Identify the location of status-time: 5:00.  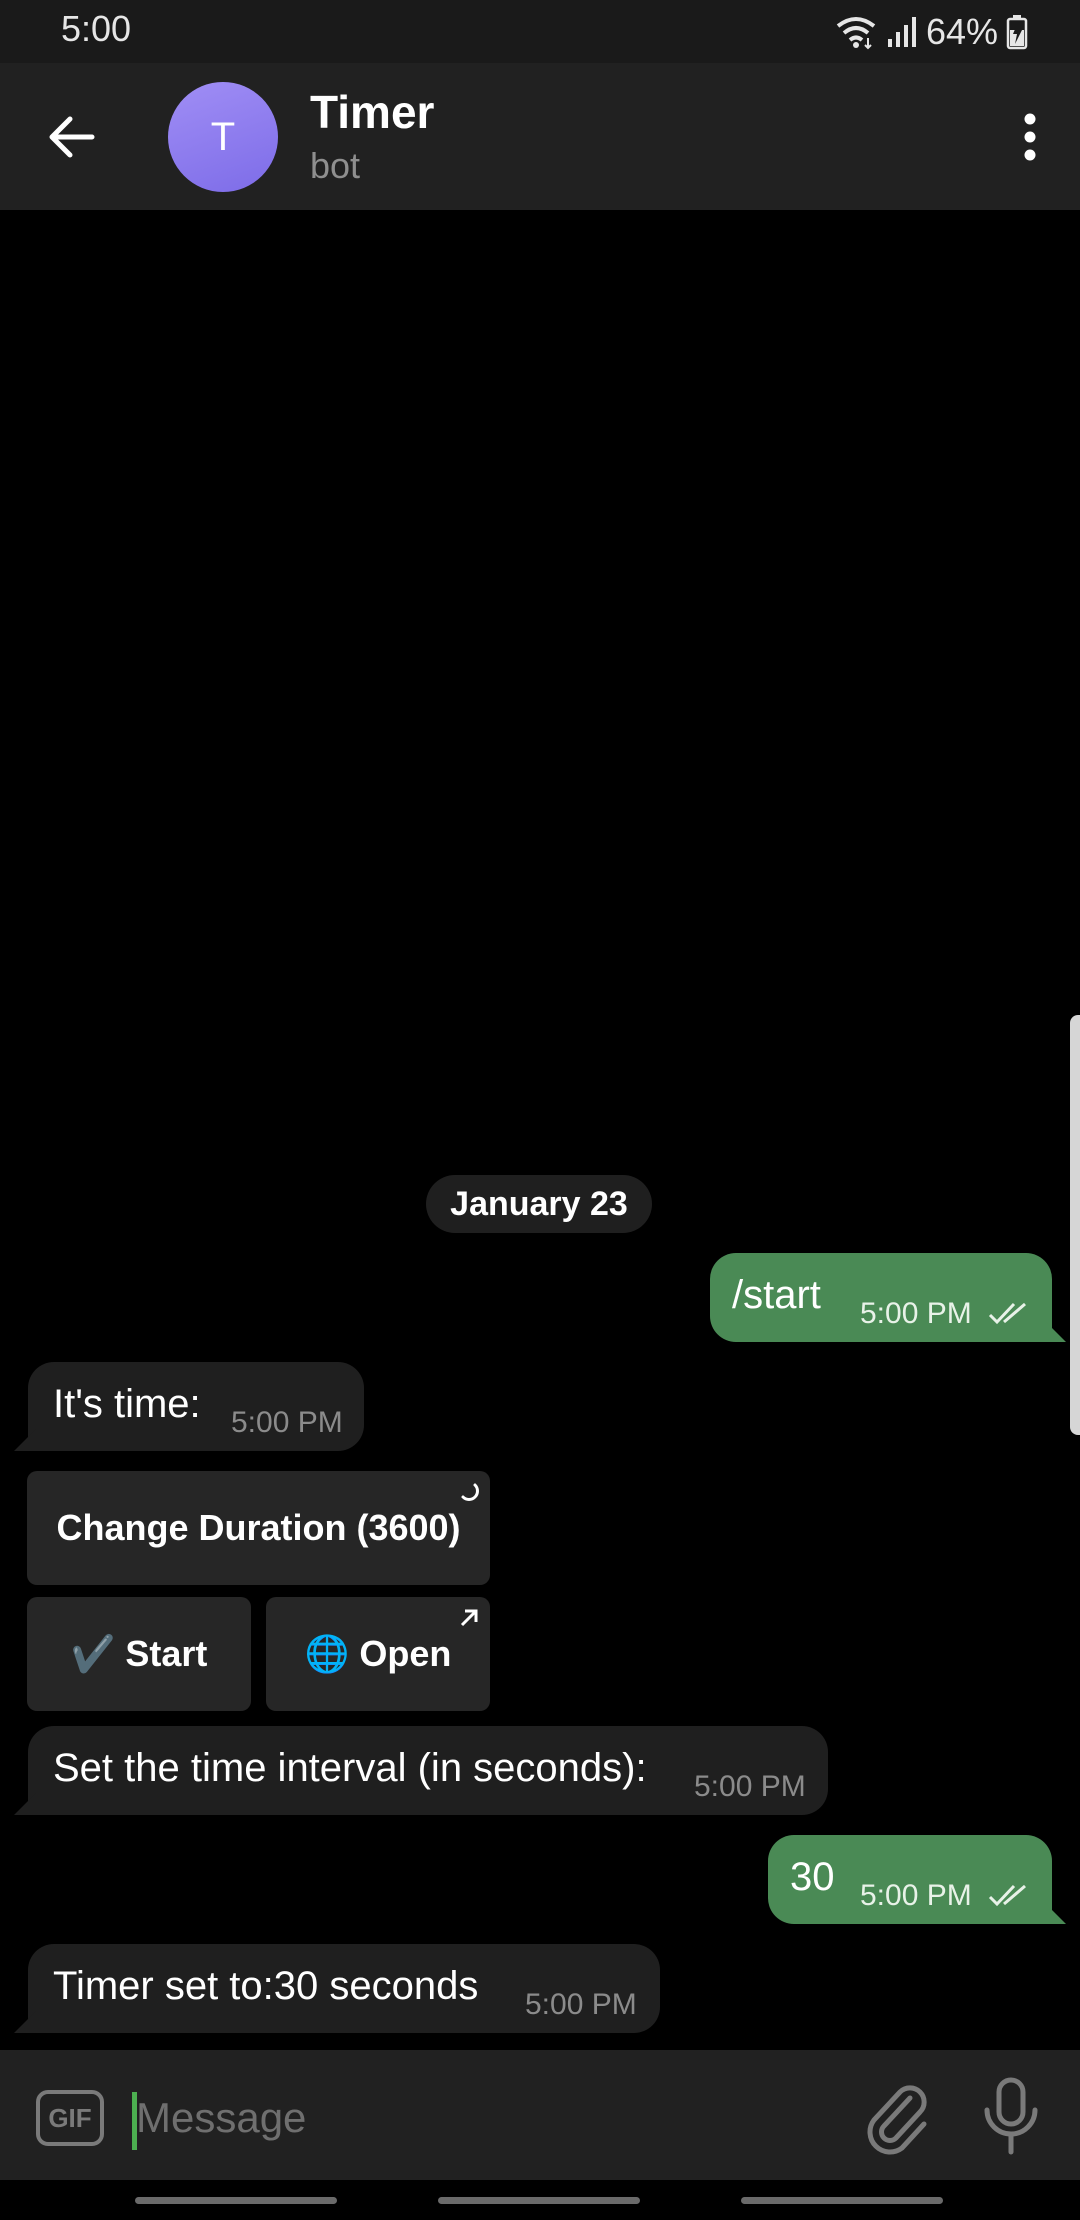
(96, 28).